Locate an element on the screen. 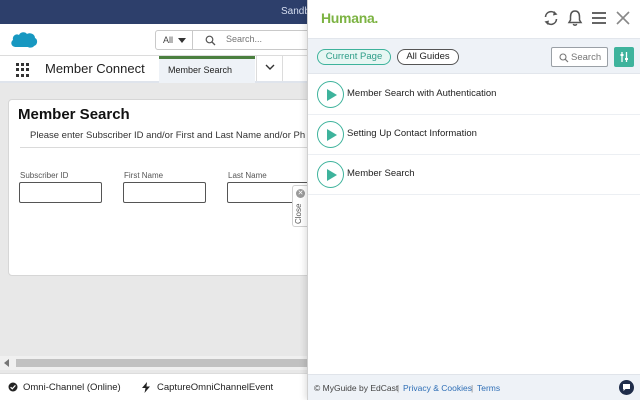 The width and height of the screenshot is (640, 400). menu-icon is located at coordinates (599, 18).